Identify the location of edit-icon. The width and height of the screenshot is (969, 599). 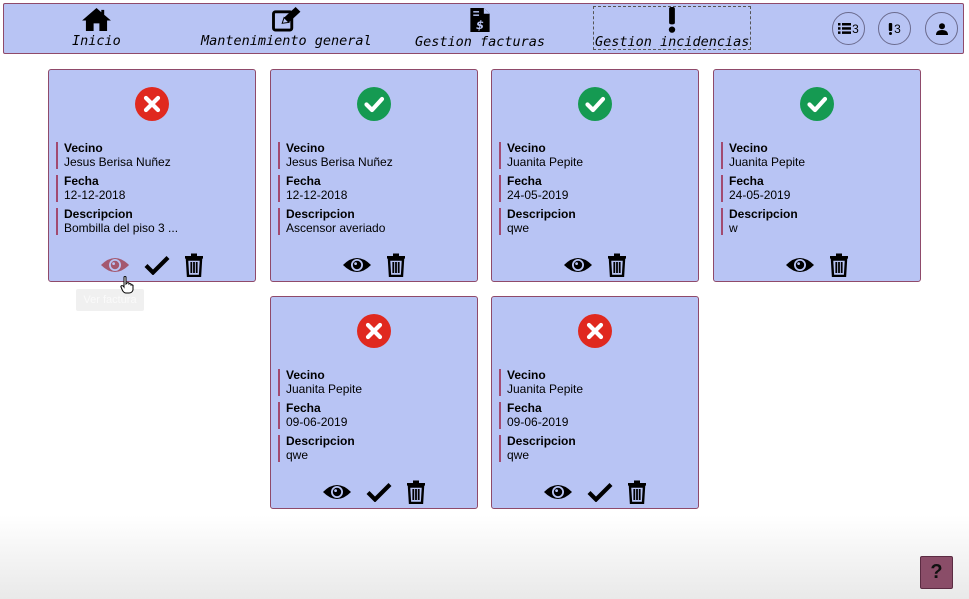
(286, 19).